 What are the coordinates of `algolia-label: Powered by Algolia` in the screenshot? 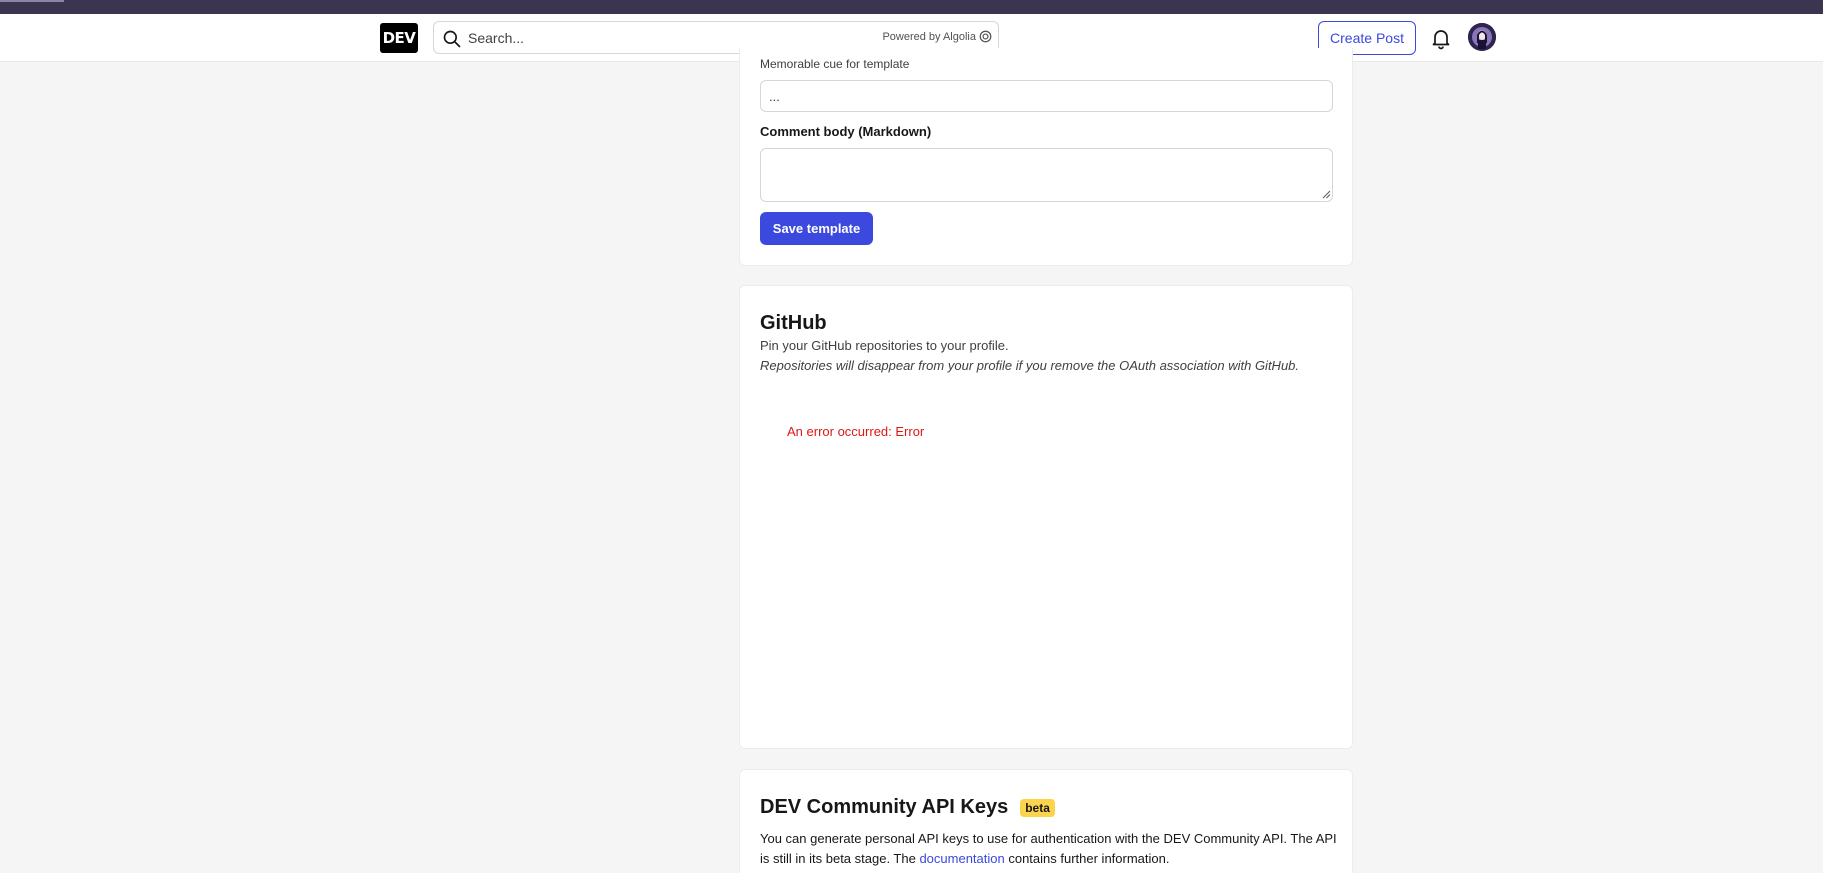 It's located at (929, 36).